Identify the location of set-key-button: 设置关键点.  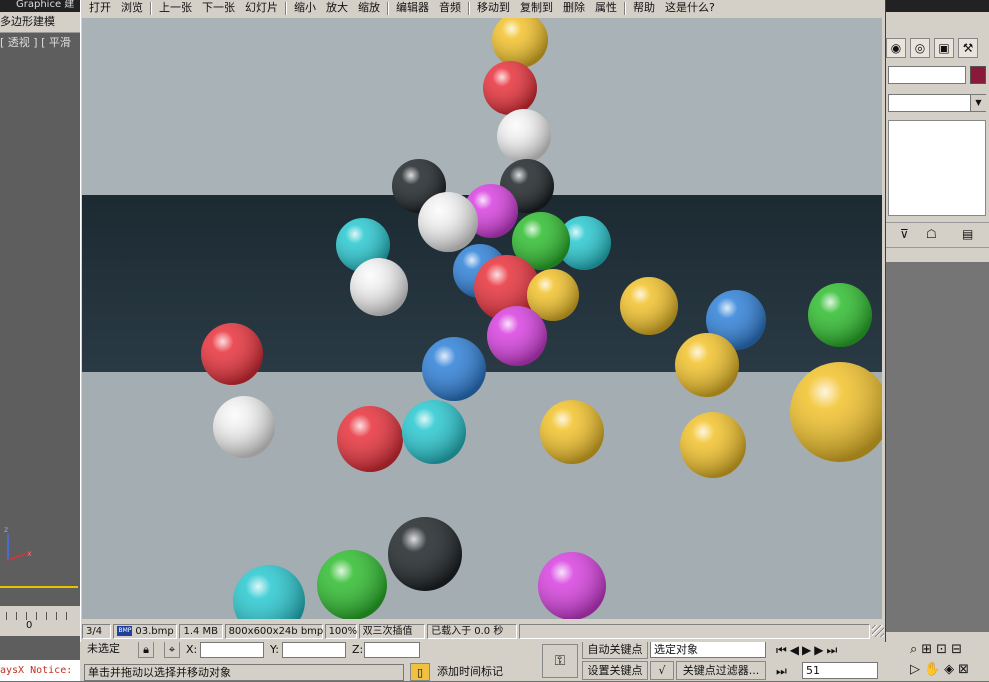
(615, 670).